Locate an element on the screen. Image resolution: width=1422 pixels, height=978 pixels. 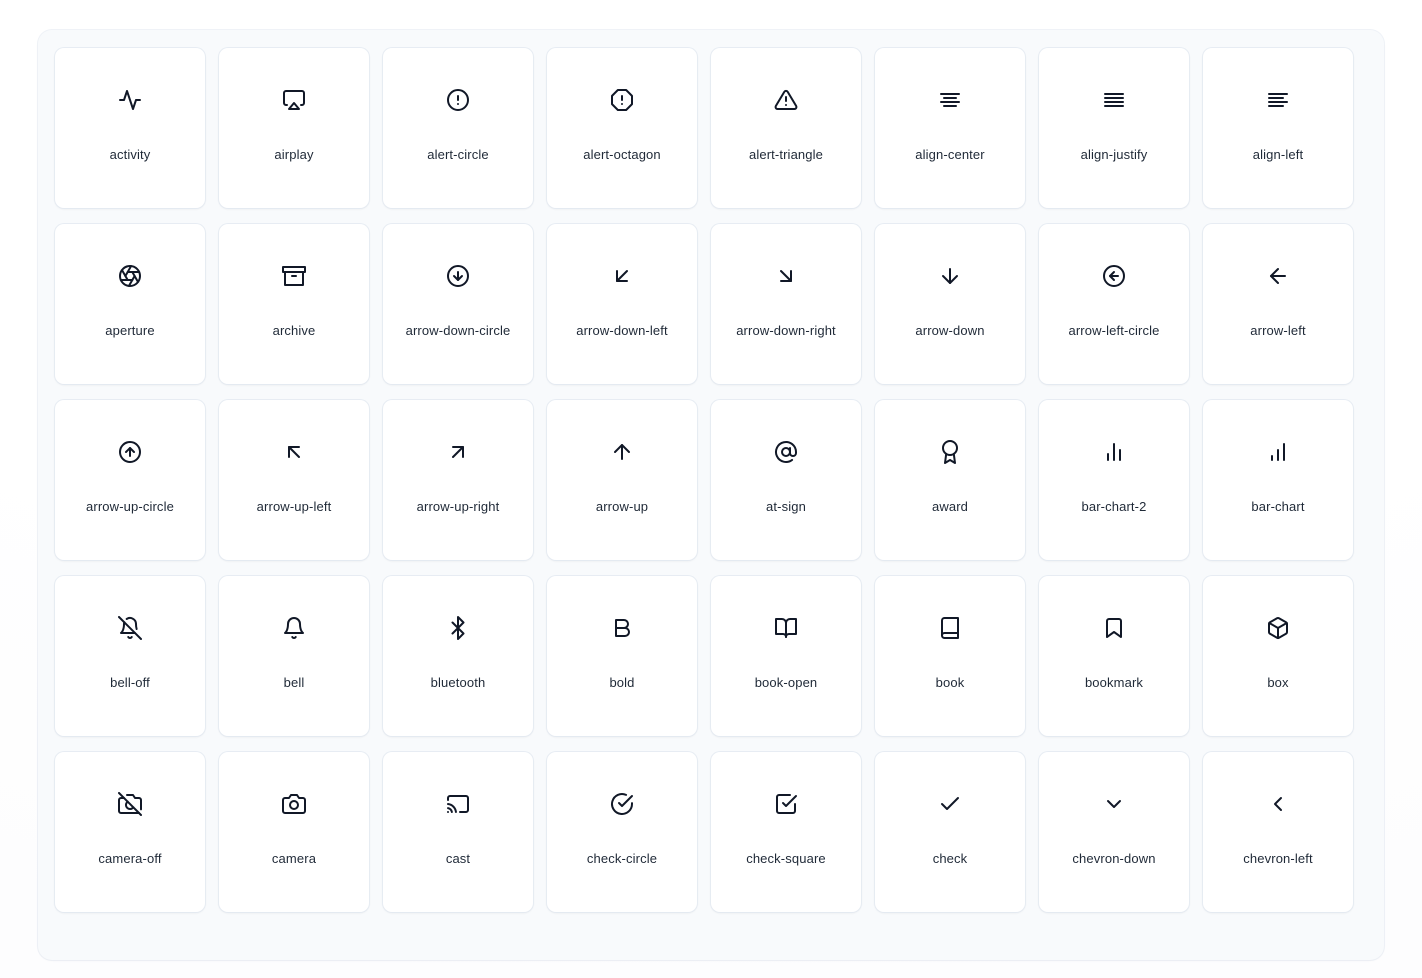
icon-card-align-justify: align-justify is located at coordinates (1114, 128).